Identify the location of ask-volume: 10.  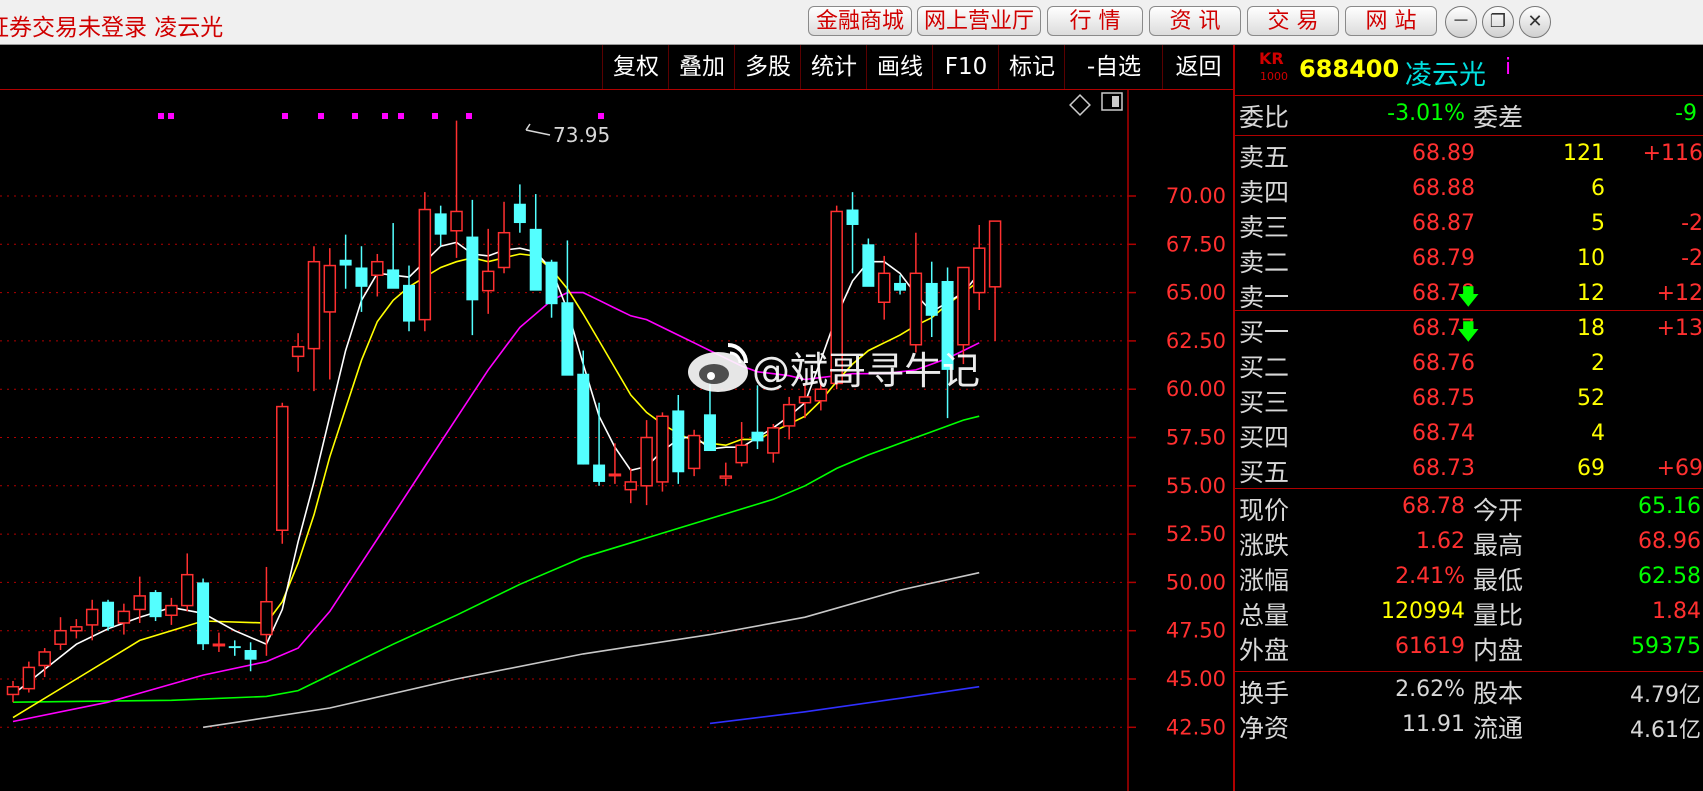
(1591, 258).